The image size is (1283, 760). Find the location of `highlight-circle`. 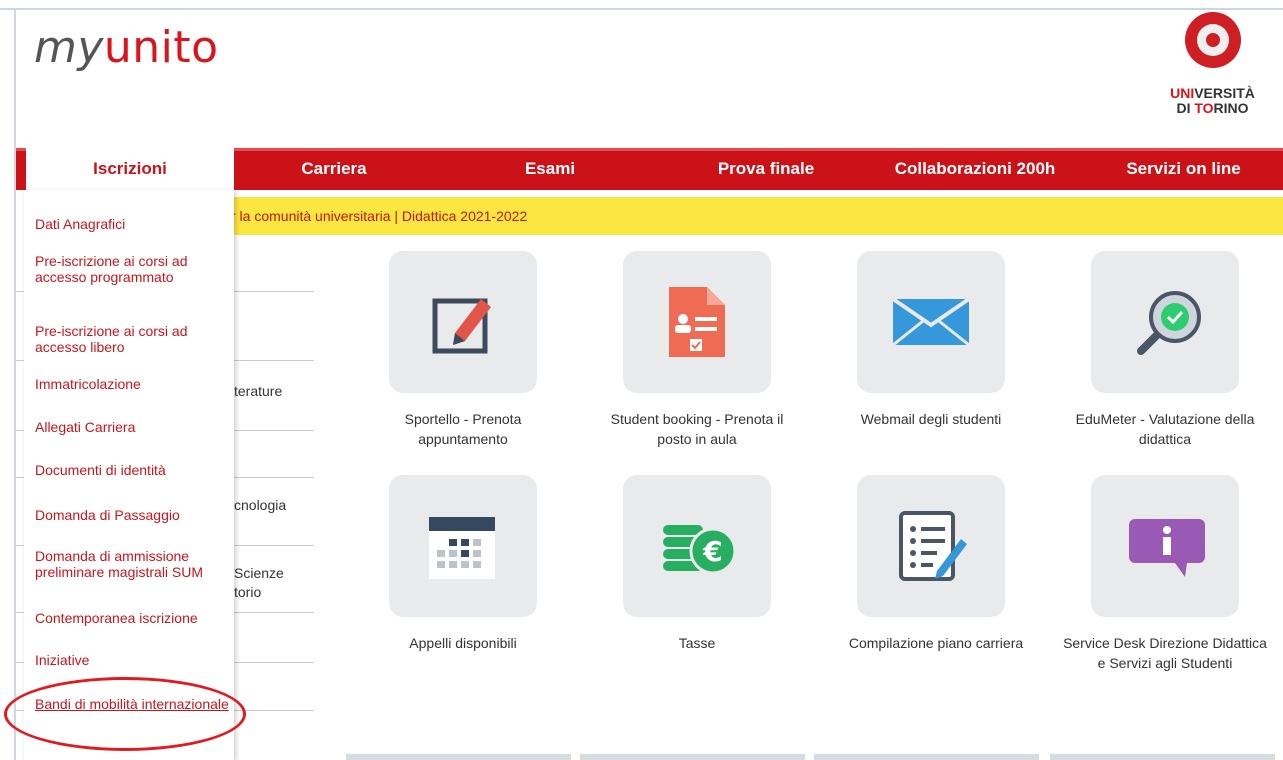

highlight-circle is located at coordinates (125, 714).